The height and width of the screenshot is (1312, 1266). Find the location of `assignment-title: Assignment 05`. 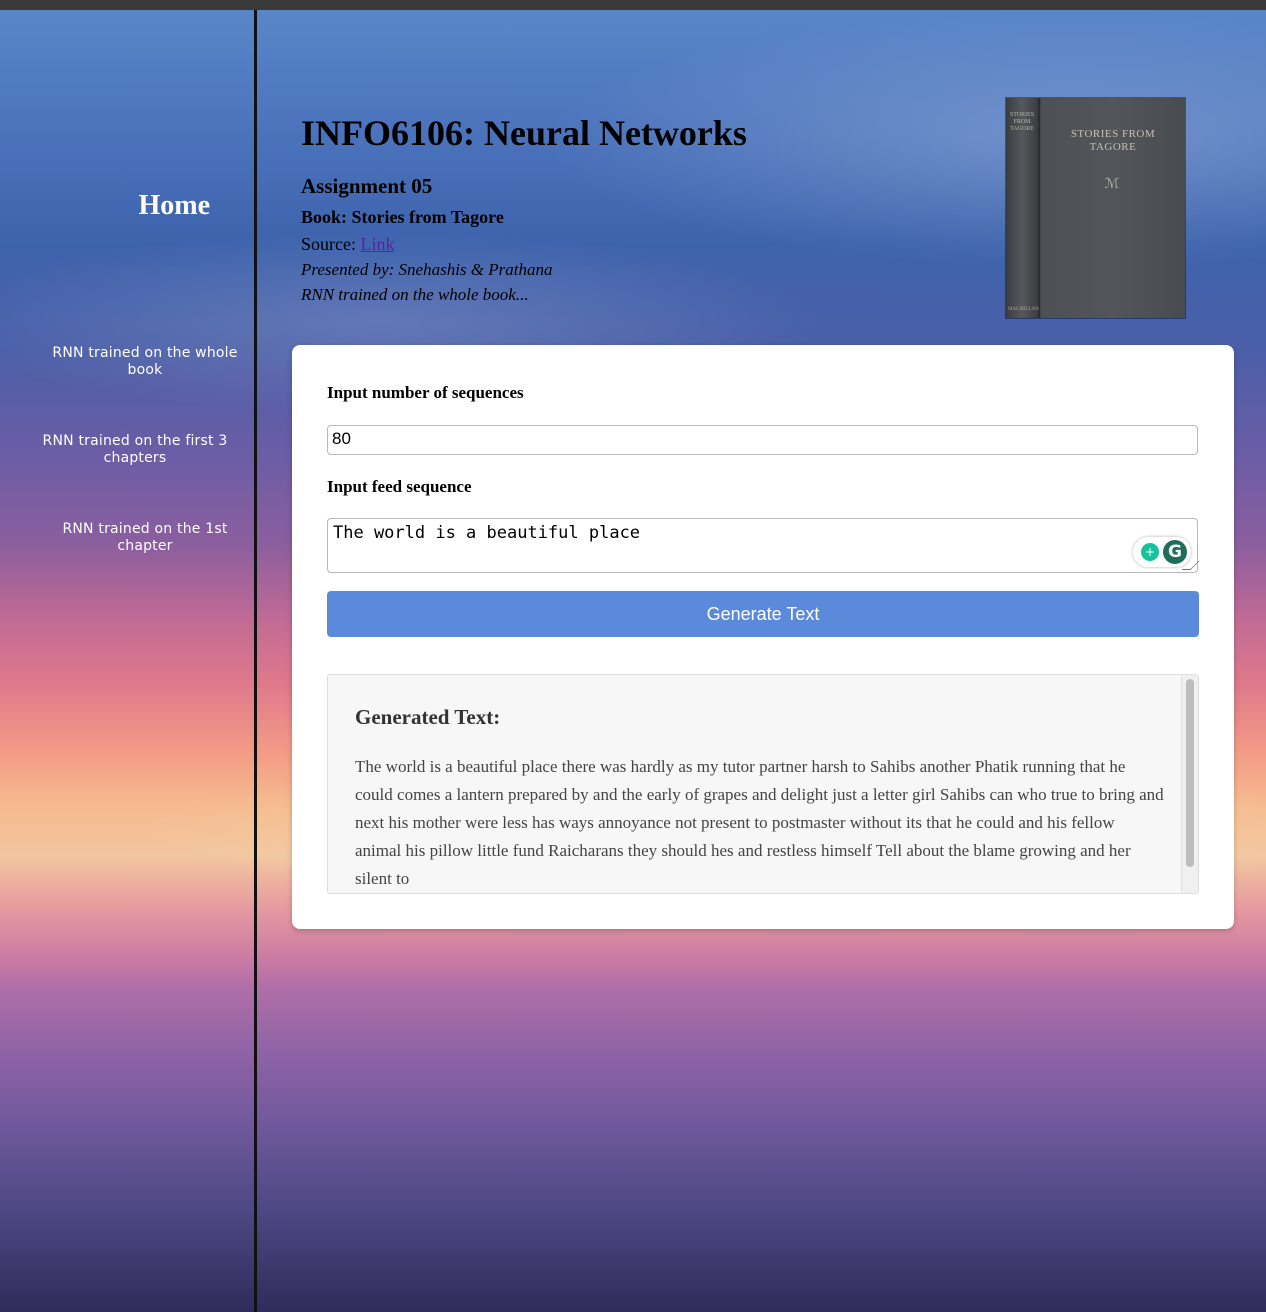

assignment-title: Assignment 05 is located at coordinates (367, 186).